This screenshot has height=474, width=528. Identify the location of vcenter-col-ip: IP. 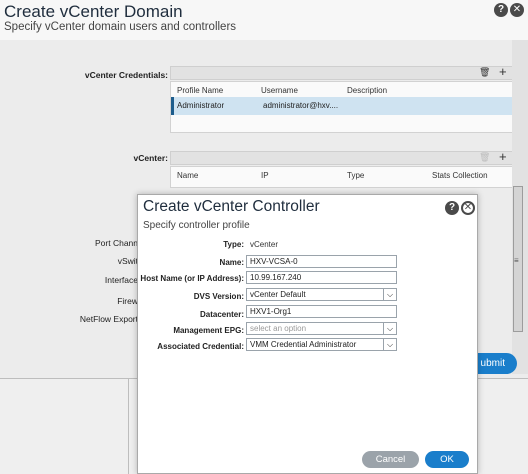
(265, 175).